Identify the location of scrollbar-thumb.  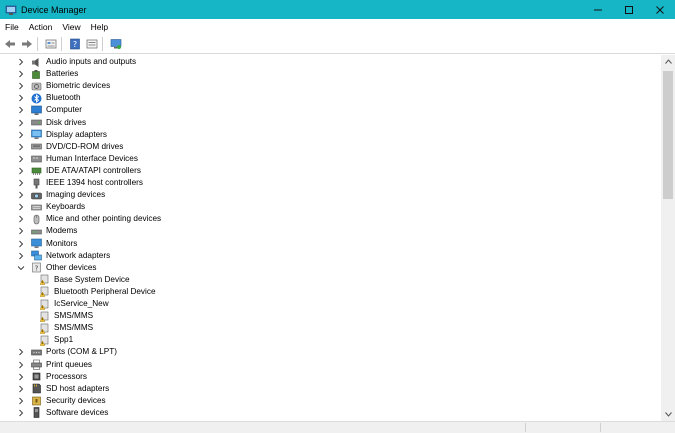
(668, 135).